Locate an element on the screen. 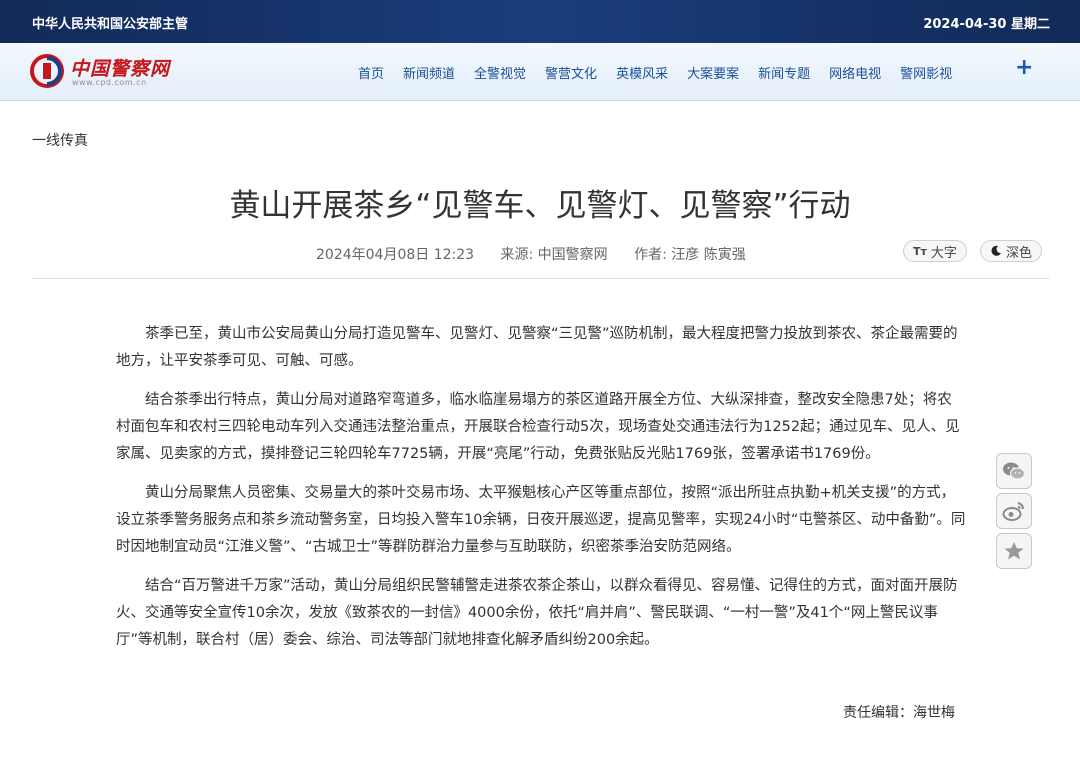 This screenshot has height=775, width=1080. article-title: 黄山开展茶乡“见警车、见警灯、见警察”行动 is located at coordinates (540, 206).